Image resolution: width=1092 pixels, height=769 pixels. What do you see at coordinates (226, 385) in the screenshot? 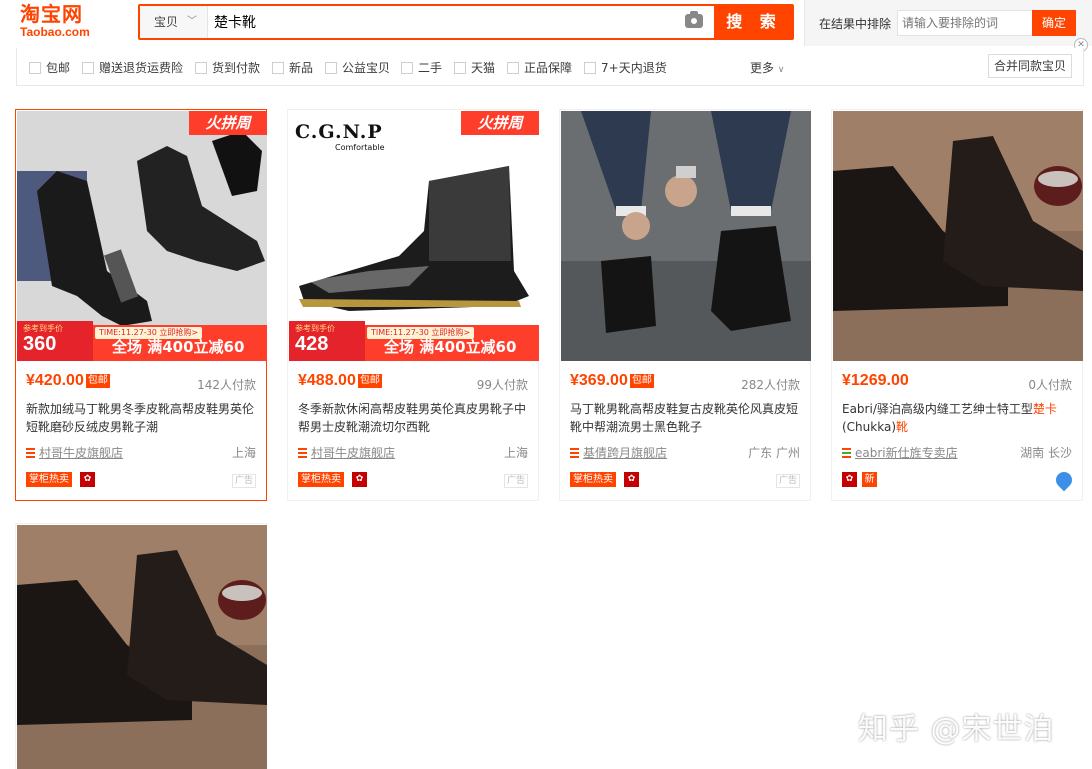
I see `sales-count: 142人付款` at bounding box center [226, 385].